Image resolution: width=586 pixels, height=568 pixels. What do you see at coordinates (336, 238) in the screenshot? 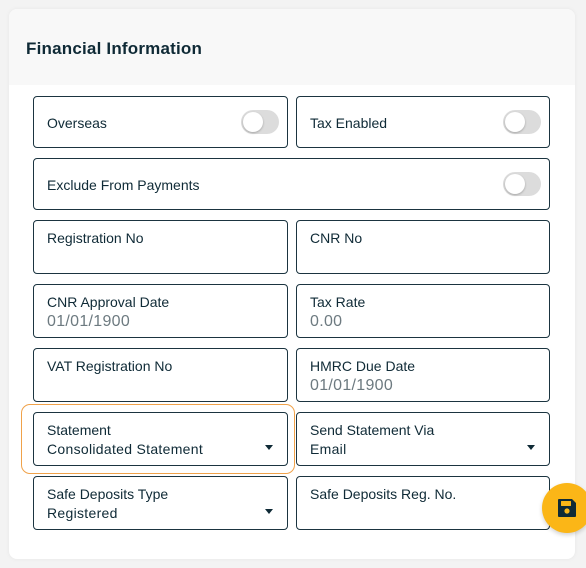
I see `cnr-no-label: CNR No` at bounding box center [336, 238].